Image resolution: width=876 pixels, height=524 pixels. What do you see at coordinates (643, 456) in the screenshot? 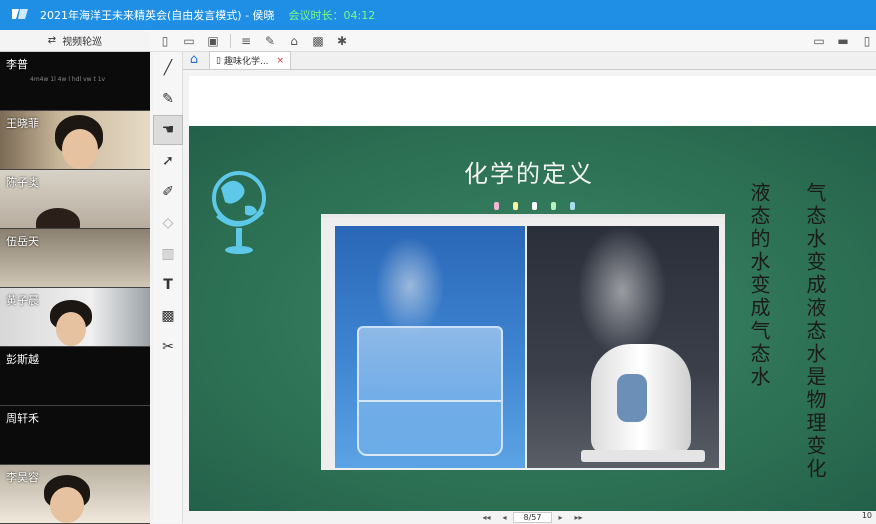
I see `kettle-base` at bounding box center [643, 456].